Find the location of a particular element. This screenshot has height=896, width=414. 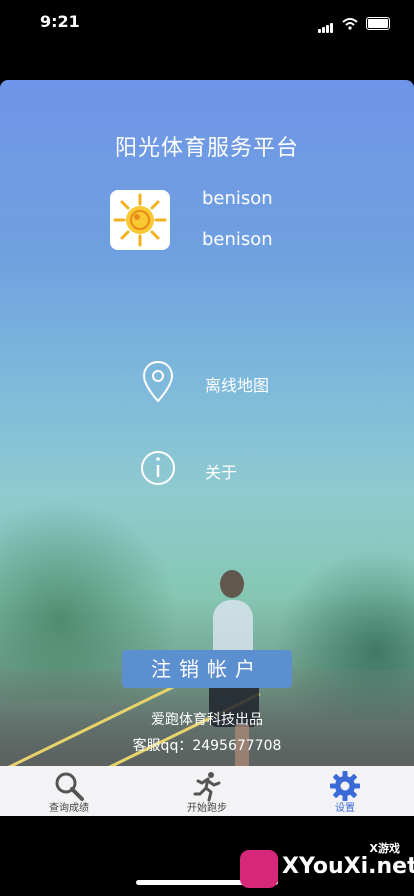

watermark-brand: XYouXi.net is located at coordinates (348, 866).